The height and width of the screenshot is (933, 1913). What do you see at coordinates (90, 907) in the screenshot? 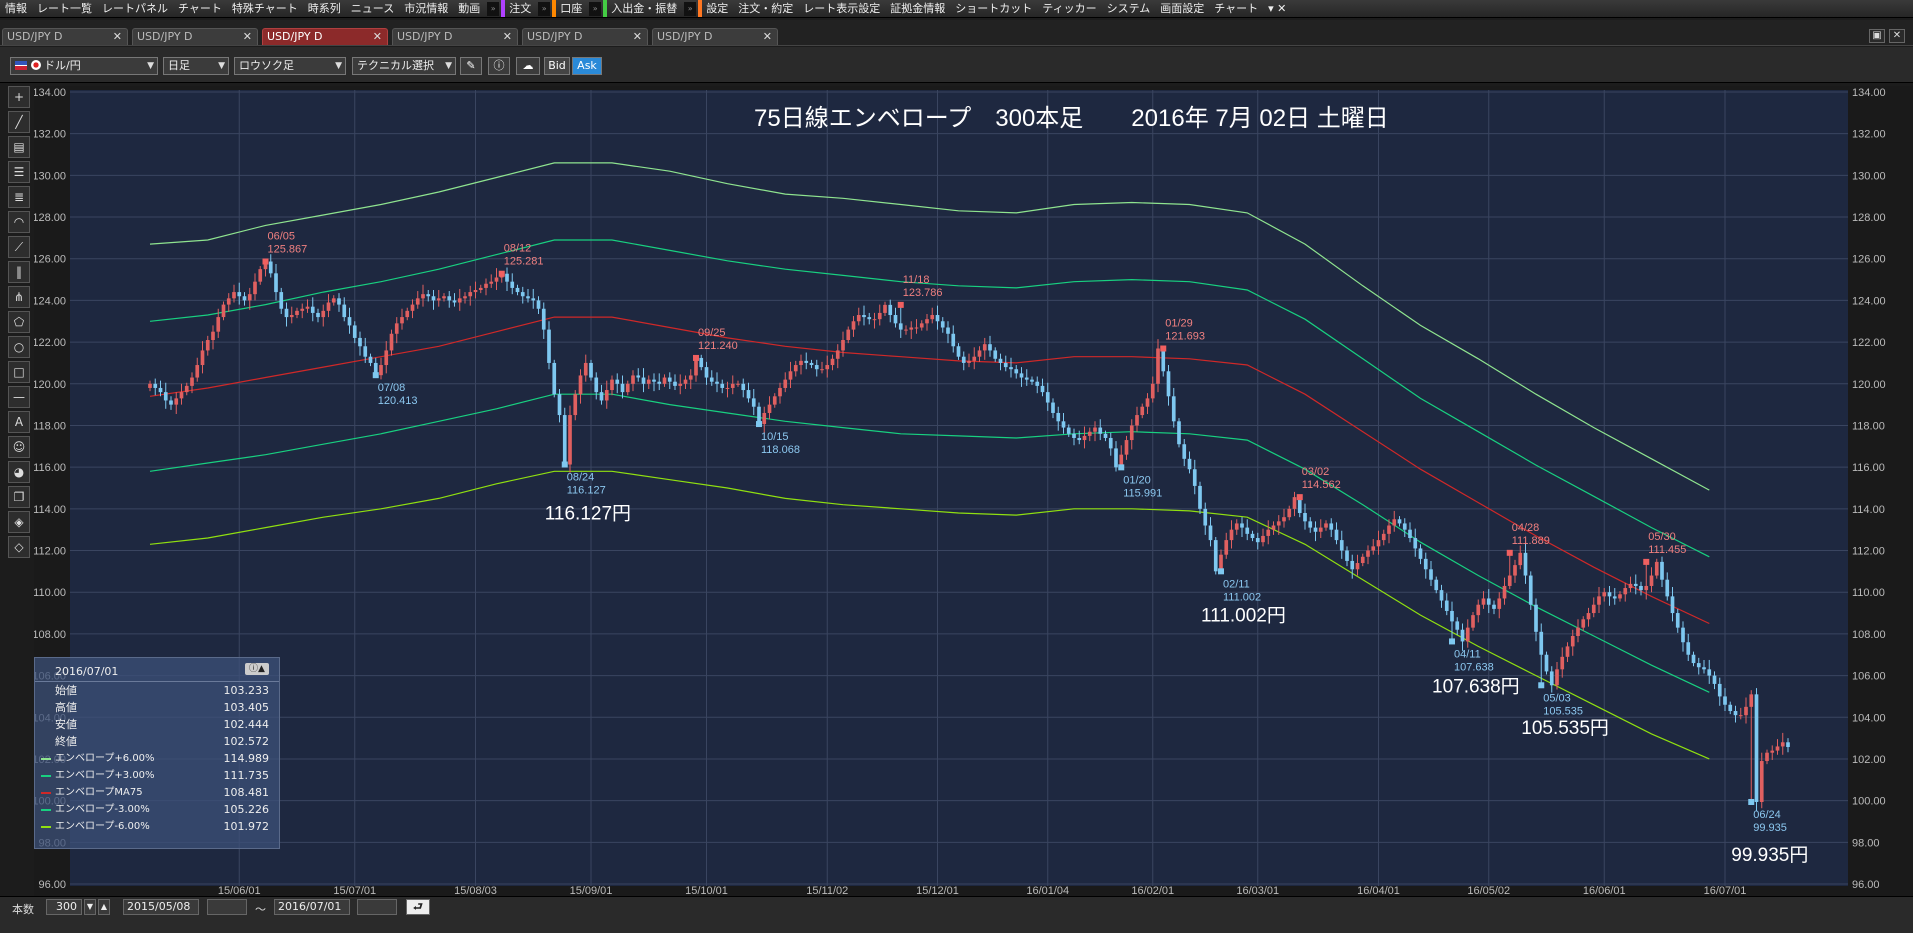
I see `chevron-down-icon: ▼` at bounding box center [90, 907].